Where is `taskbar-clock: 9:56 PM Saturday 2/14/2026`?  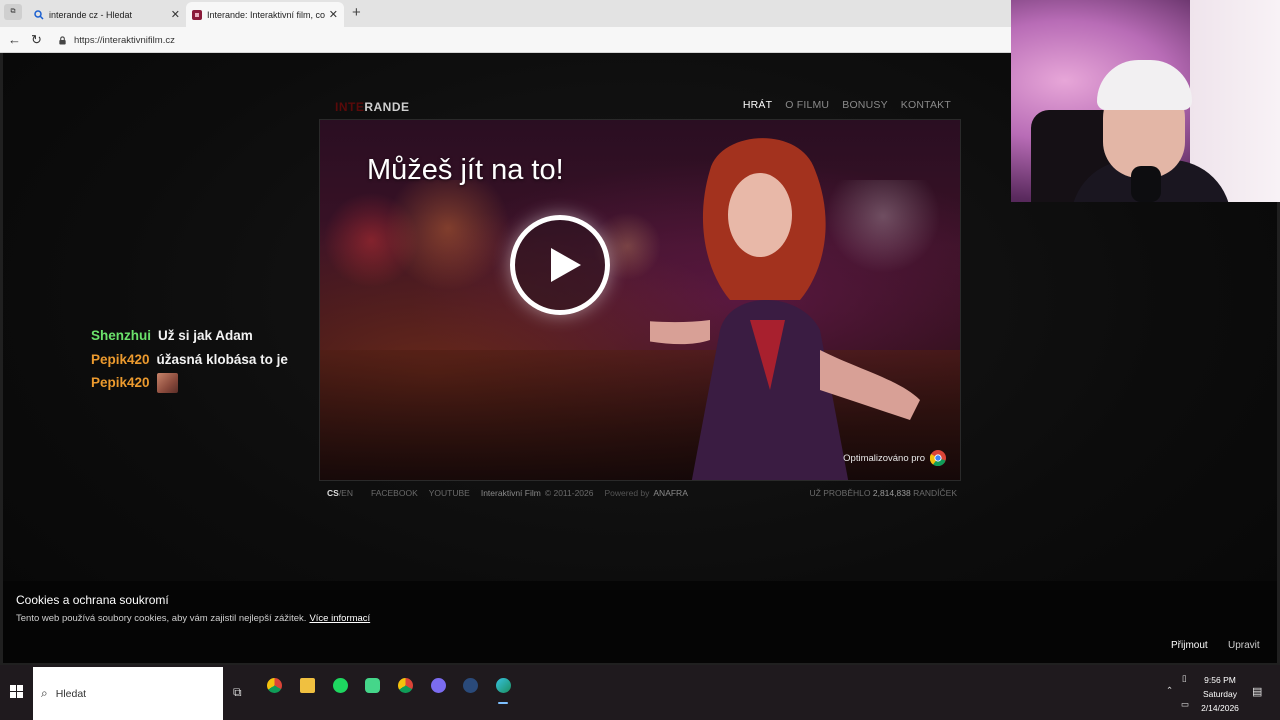 taskbar-clock: 9:56 PM Saturday 2/14/2026 is located at coordinates (1220, 694).